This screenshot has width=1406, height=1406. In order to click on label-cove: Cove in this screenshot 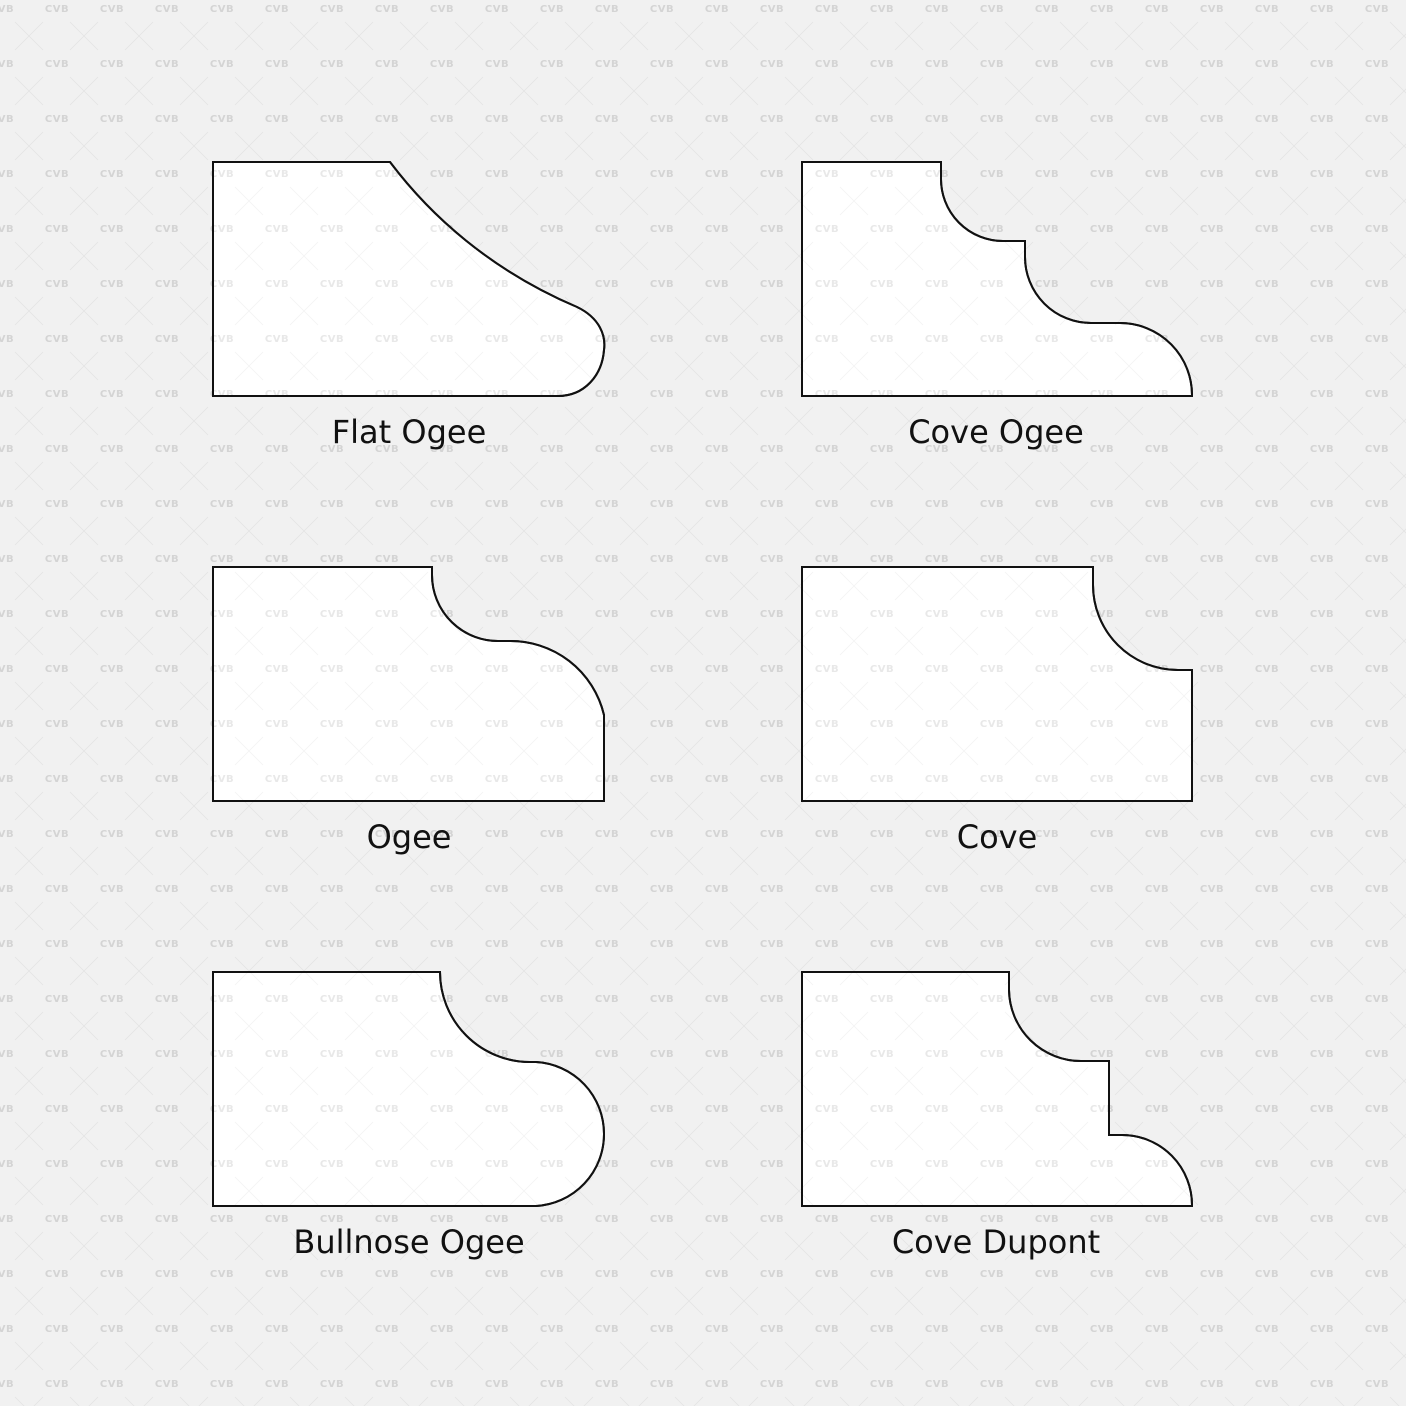, I will do `click(997, 837)`.